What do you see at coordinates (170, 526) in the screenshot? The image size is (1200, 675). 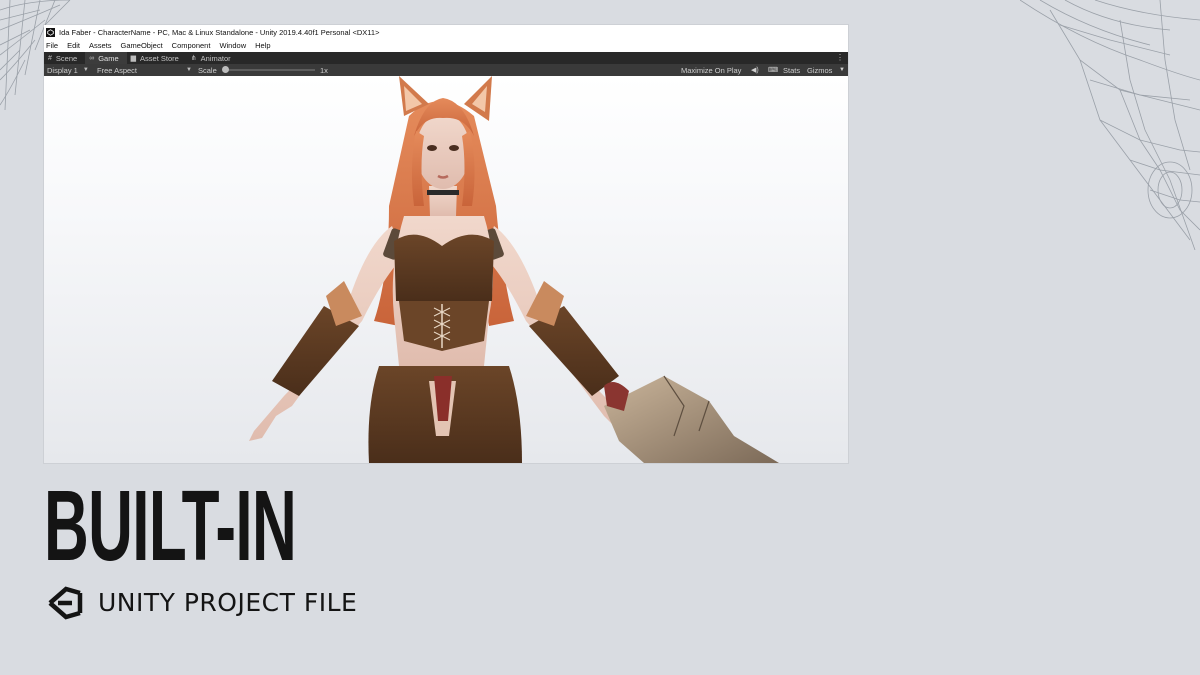 I see `headline-built-in: BUILT-IN` at bounding box center [170, 526].